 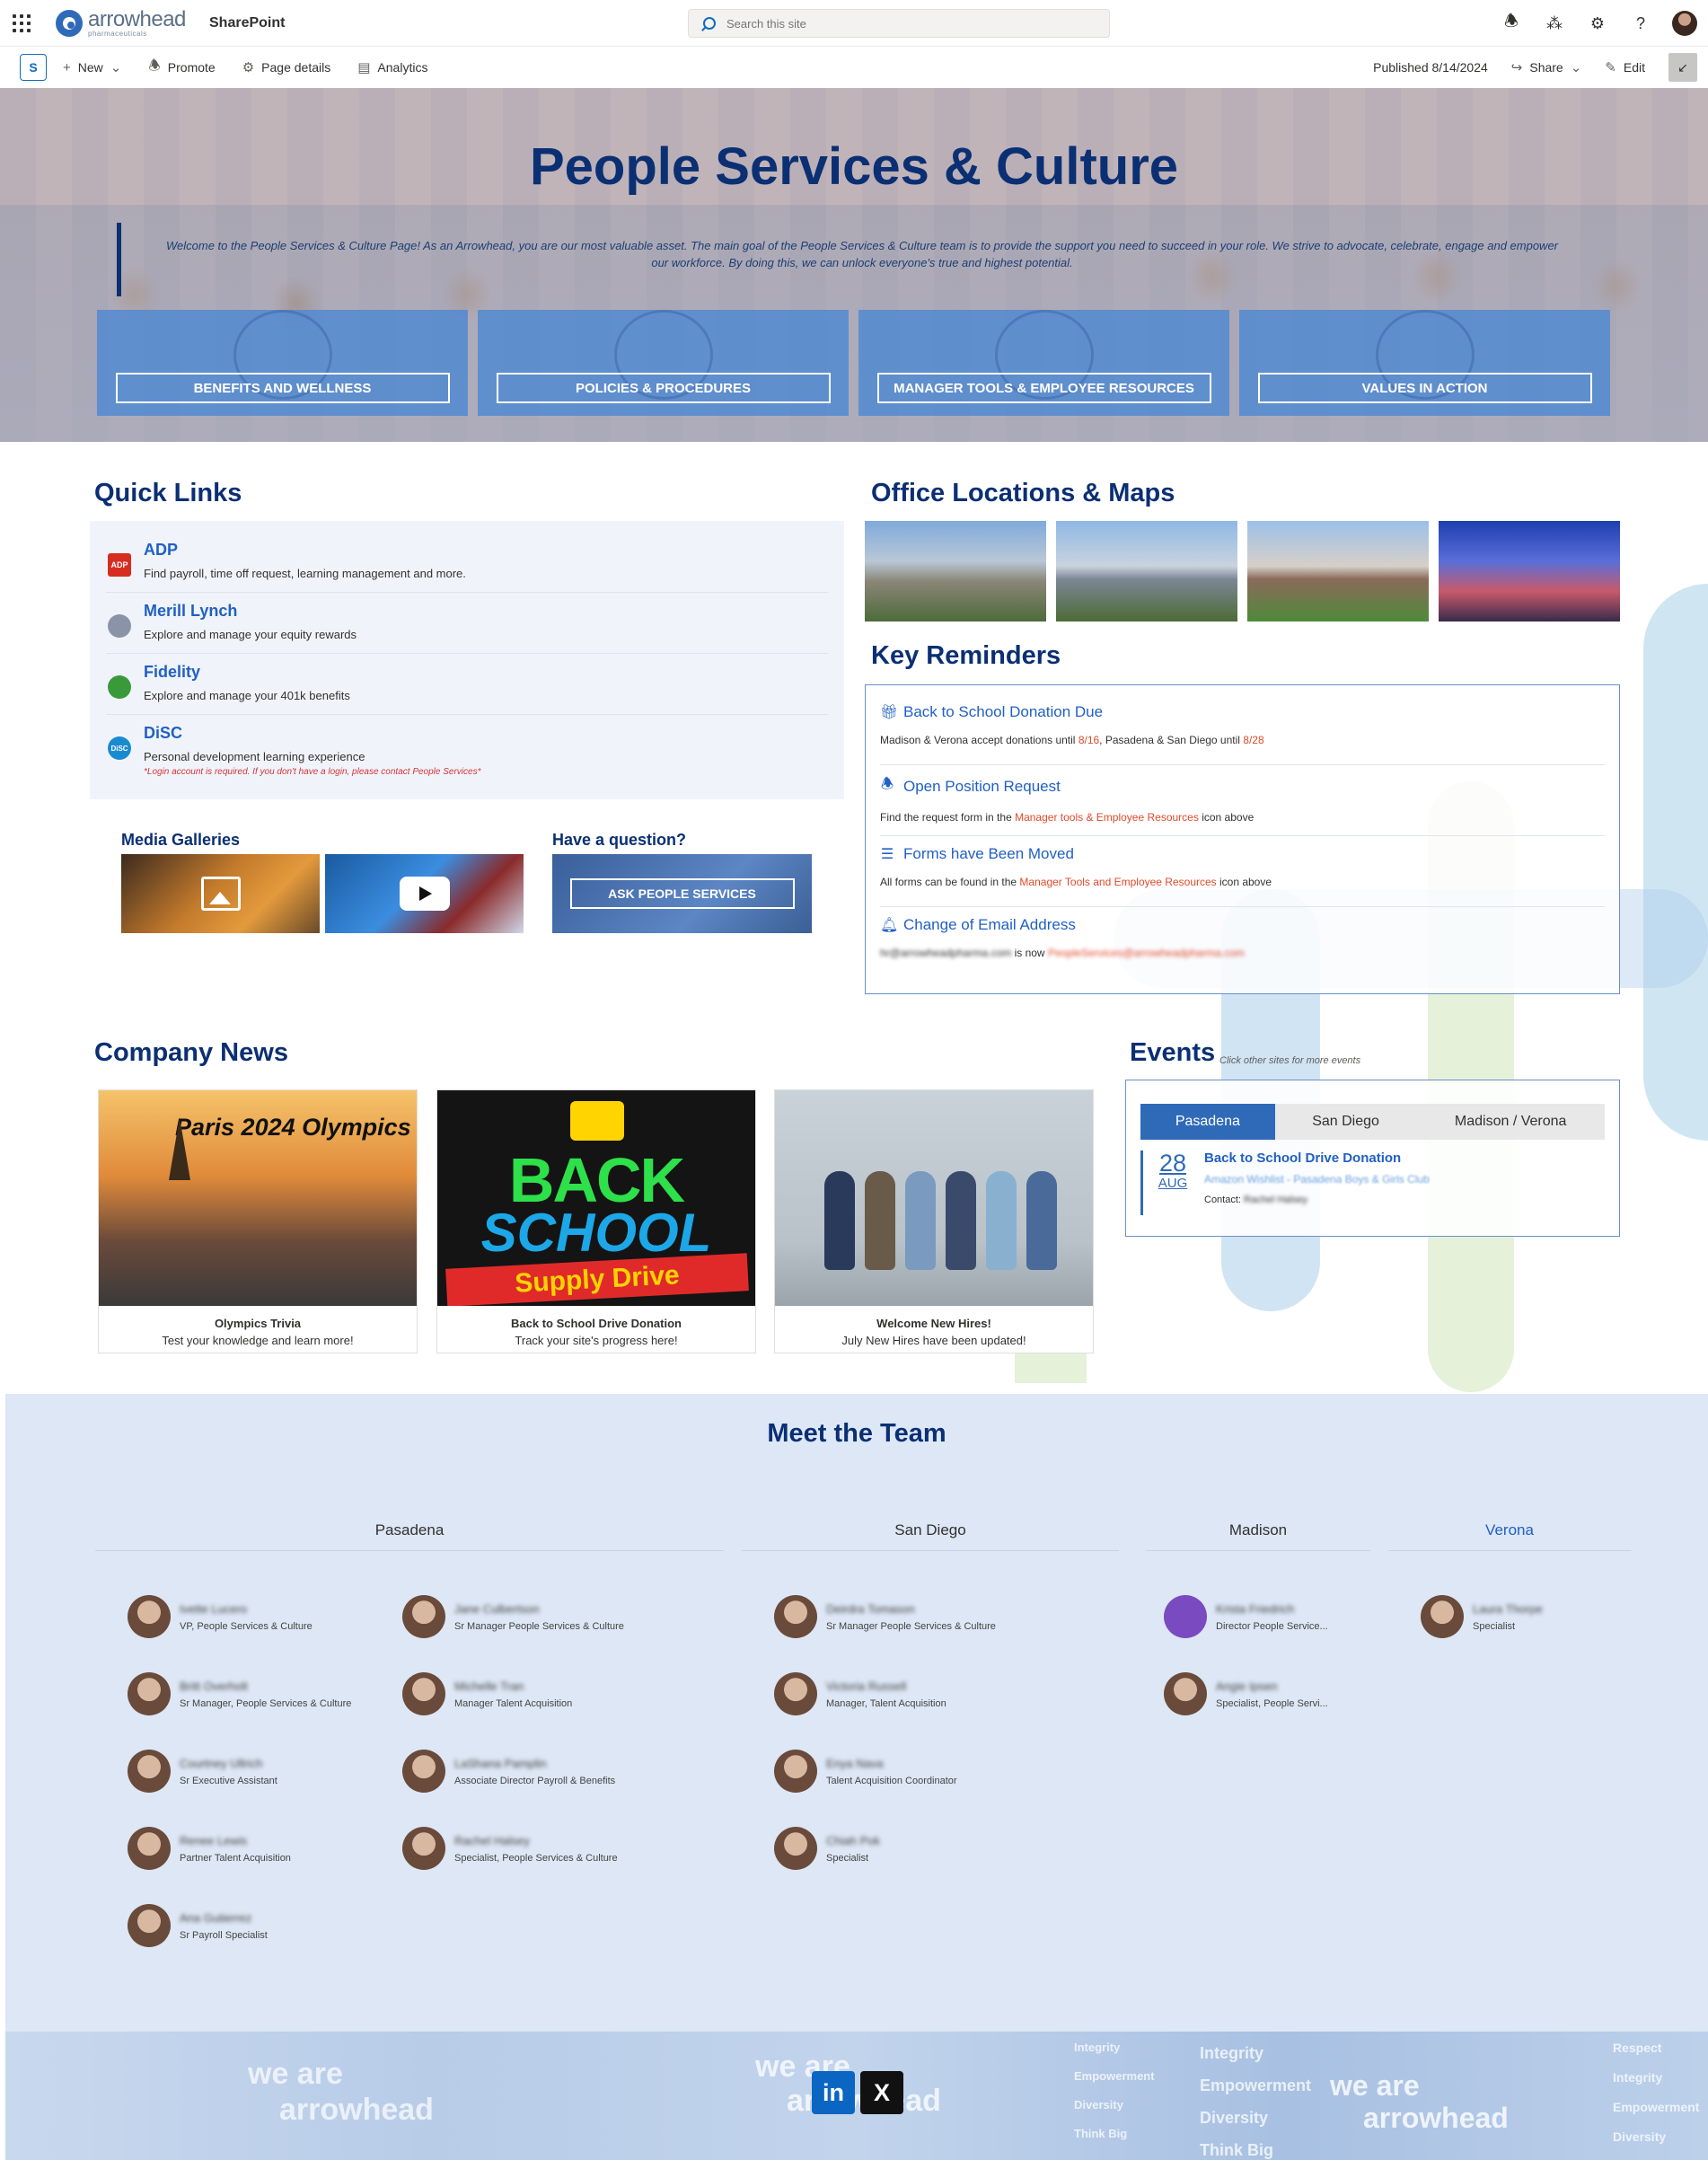 What do you see at coordinates (250, 611) in the screenshot?
I see `quick-link-title: Merill Lynch` at bounding box center [250, 611].